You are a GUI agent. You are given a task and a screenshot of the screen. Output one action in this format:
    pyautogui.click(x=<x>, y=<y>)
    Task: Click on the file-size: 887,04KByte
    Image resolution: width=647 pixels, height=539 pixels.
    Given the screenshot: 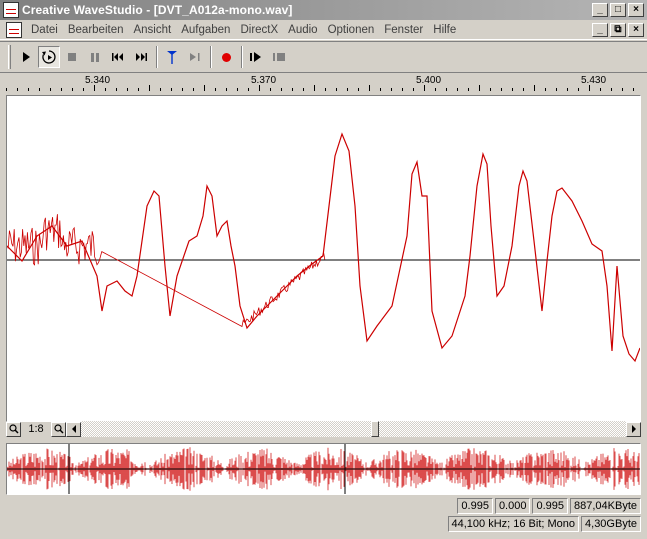 What is the action you would take?
    pyautogui.click(x=605, y=506)
    